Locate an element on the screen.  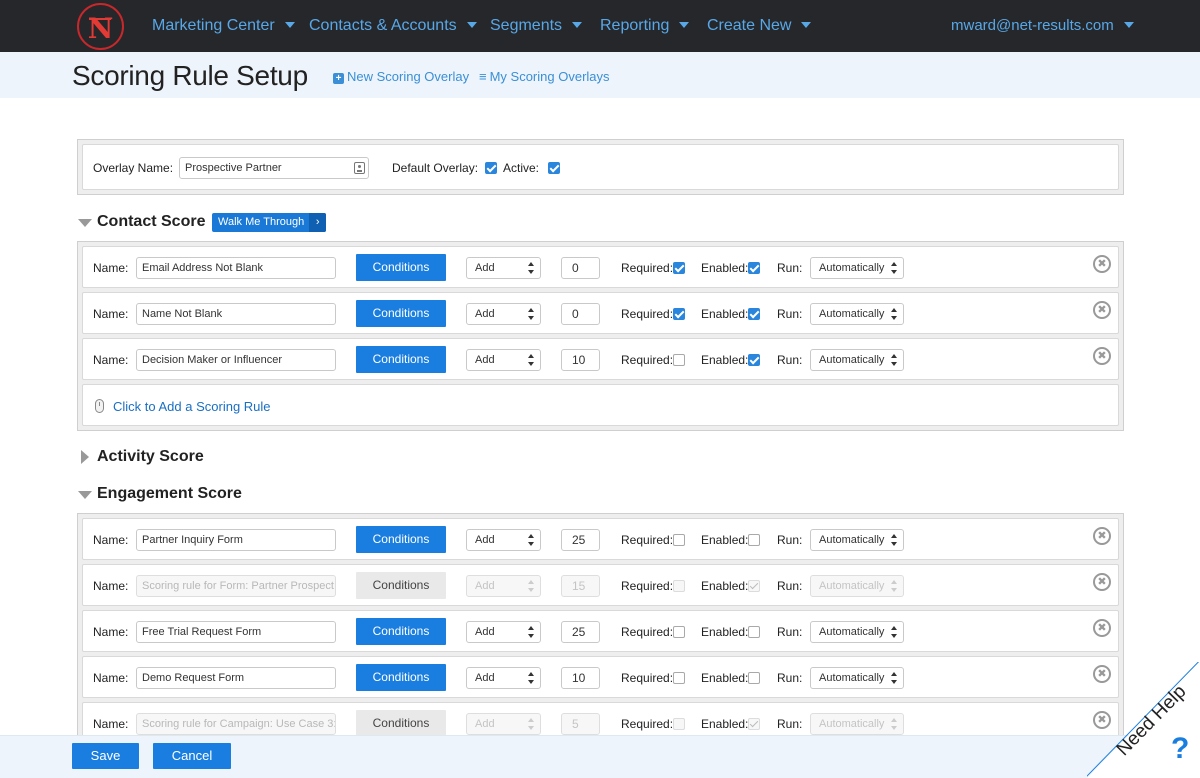
rule-name-input: Free Trial Request Form is located at coordinates (236, 632).